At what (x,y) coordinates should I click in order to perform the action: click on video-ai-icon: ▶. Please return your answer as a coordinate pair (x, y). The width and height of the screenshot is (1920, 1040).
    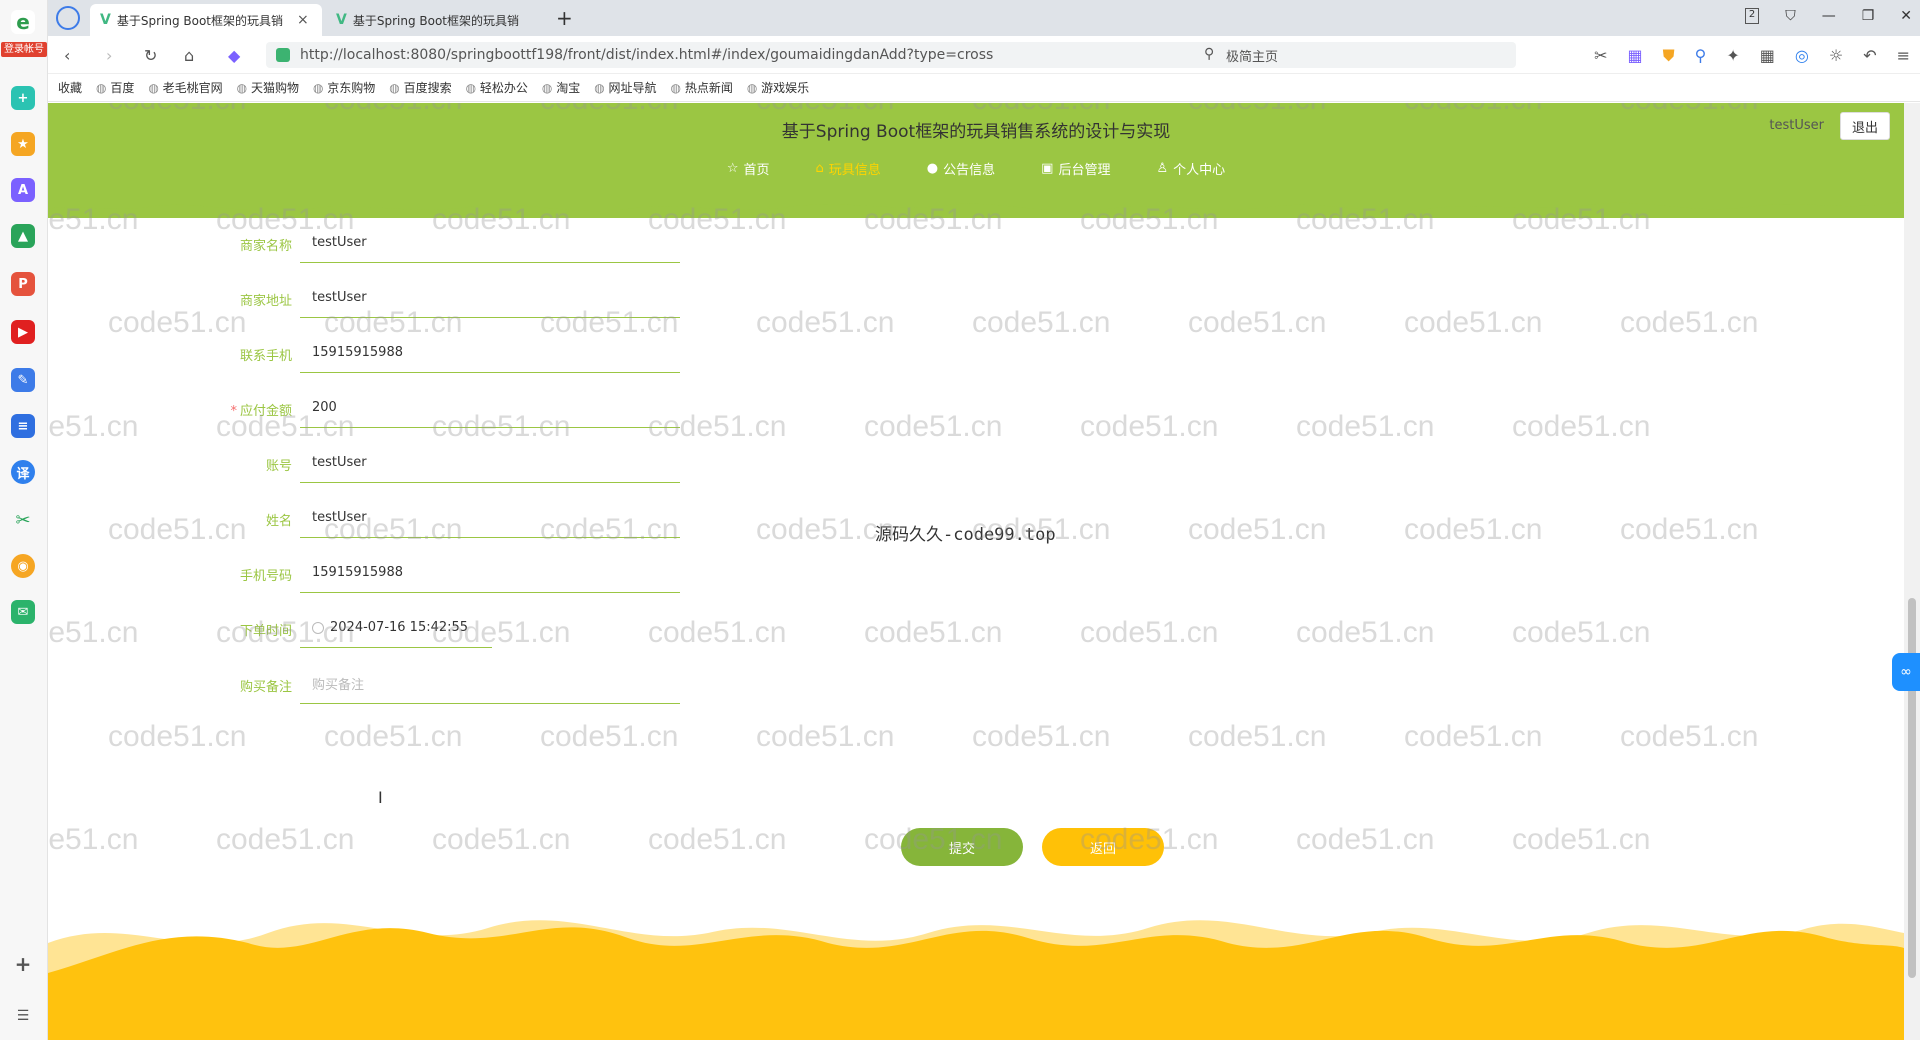
    Looking at the image, I should click on (23, 332).